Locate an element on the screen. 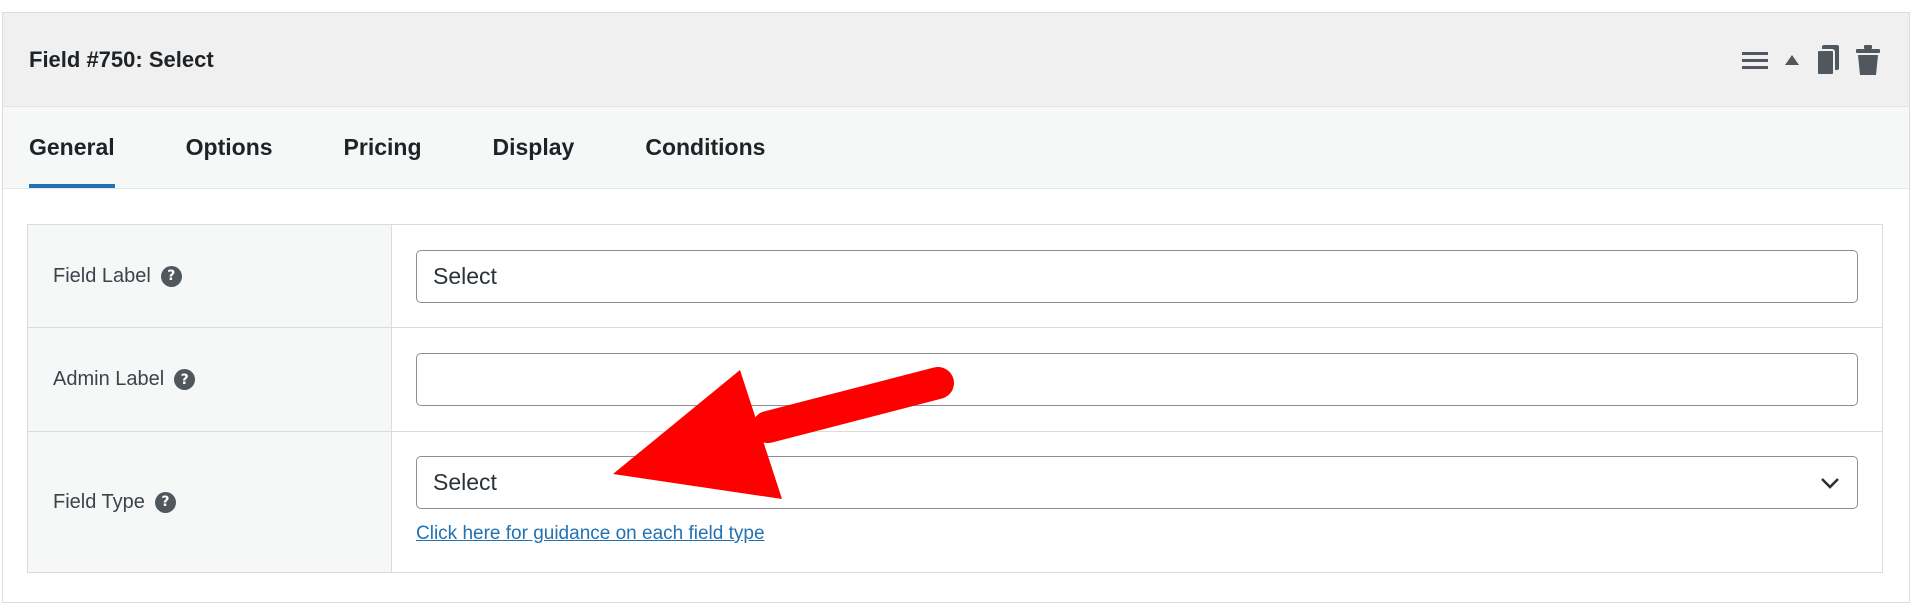 Image resolution: width=1920 pixels, height=603 pixels. field-label-input is located at coordinates (1137, 276).